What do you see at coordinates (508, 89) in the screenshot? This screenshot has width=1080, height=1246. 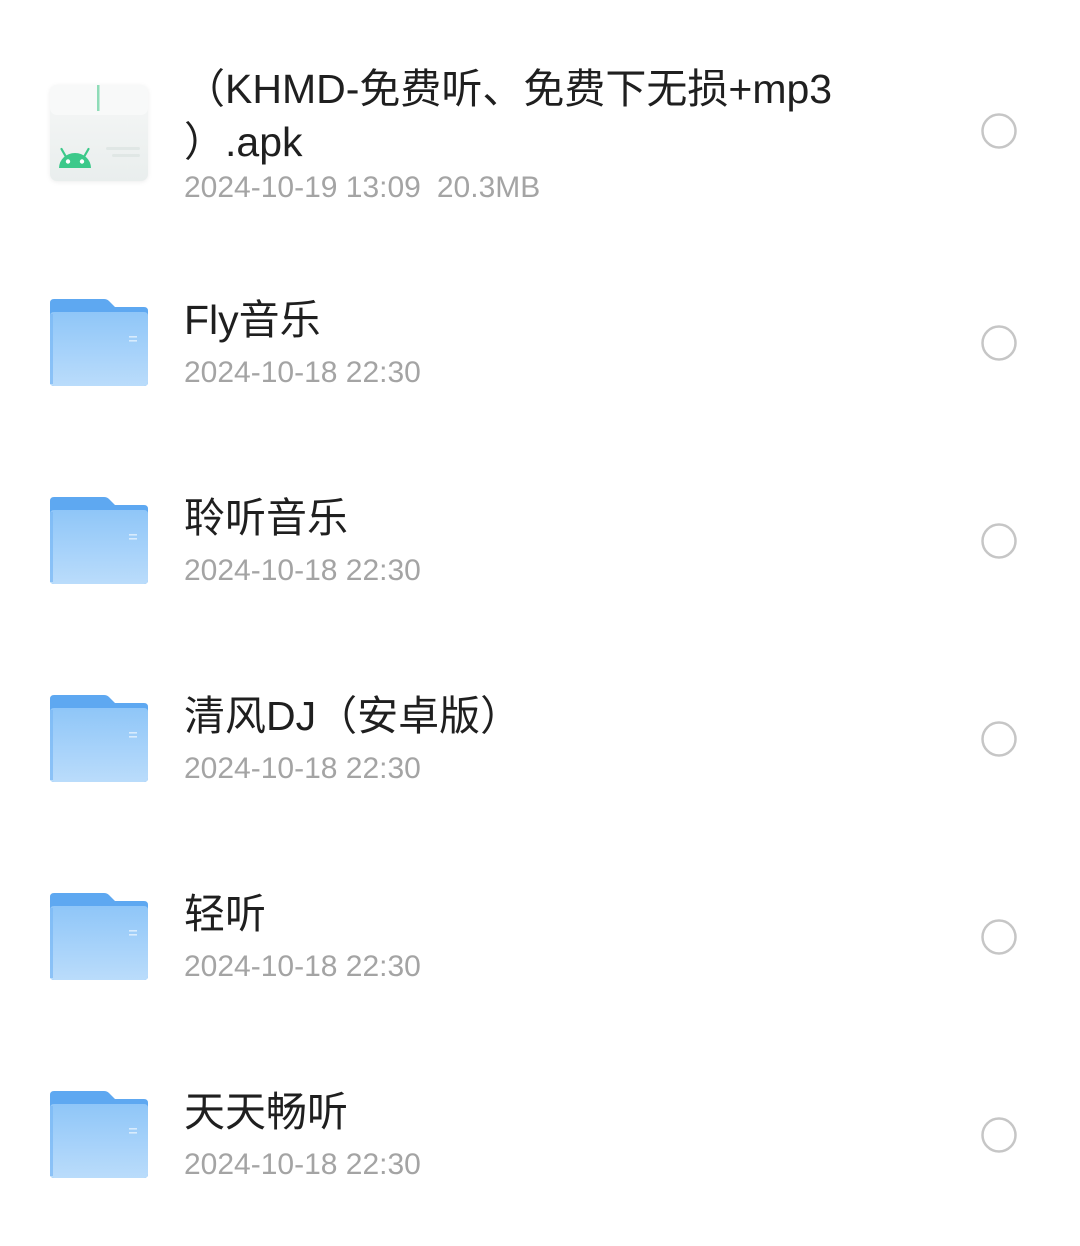 I see `file-name-line: （KHMD-免费听、免费下无损+mp3` at bounding box center [508, 89].